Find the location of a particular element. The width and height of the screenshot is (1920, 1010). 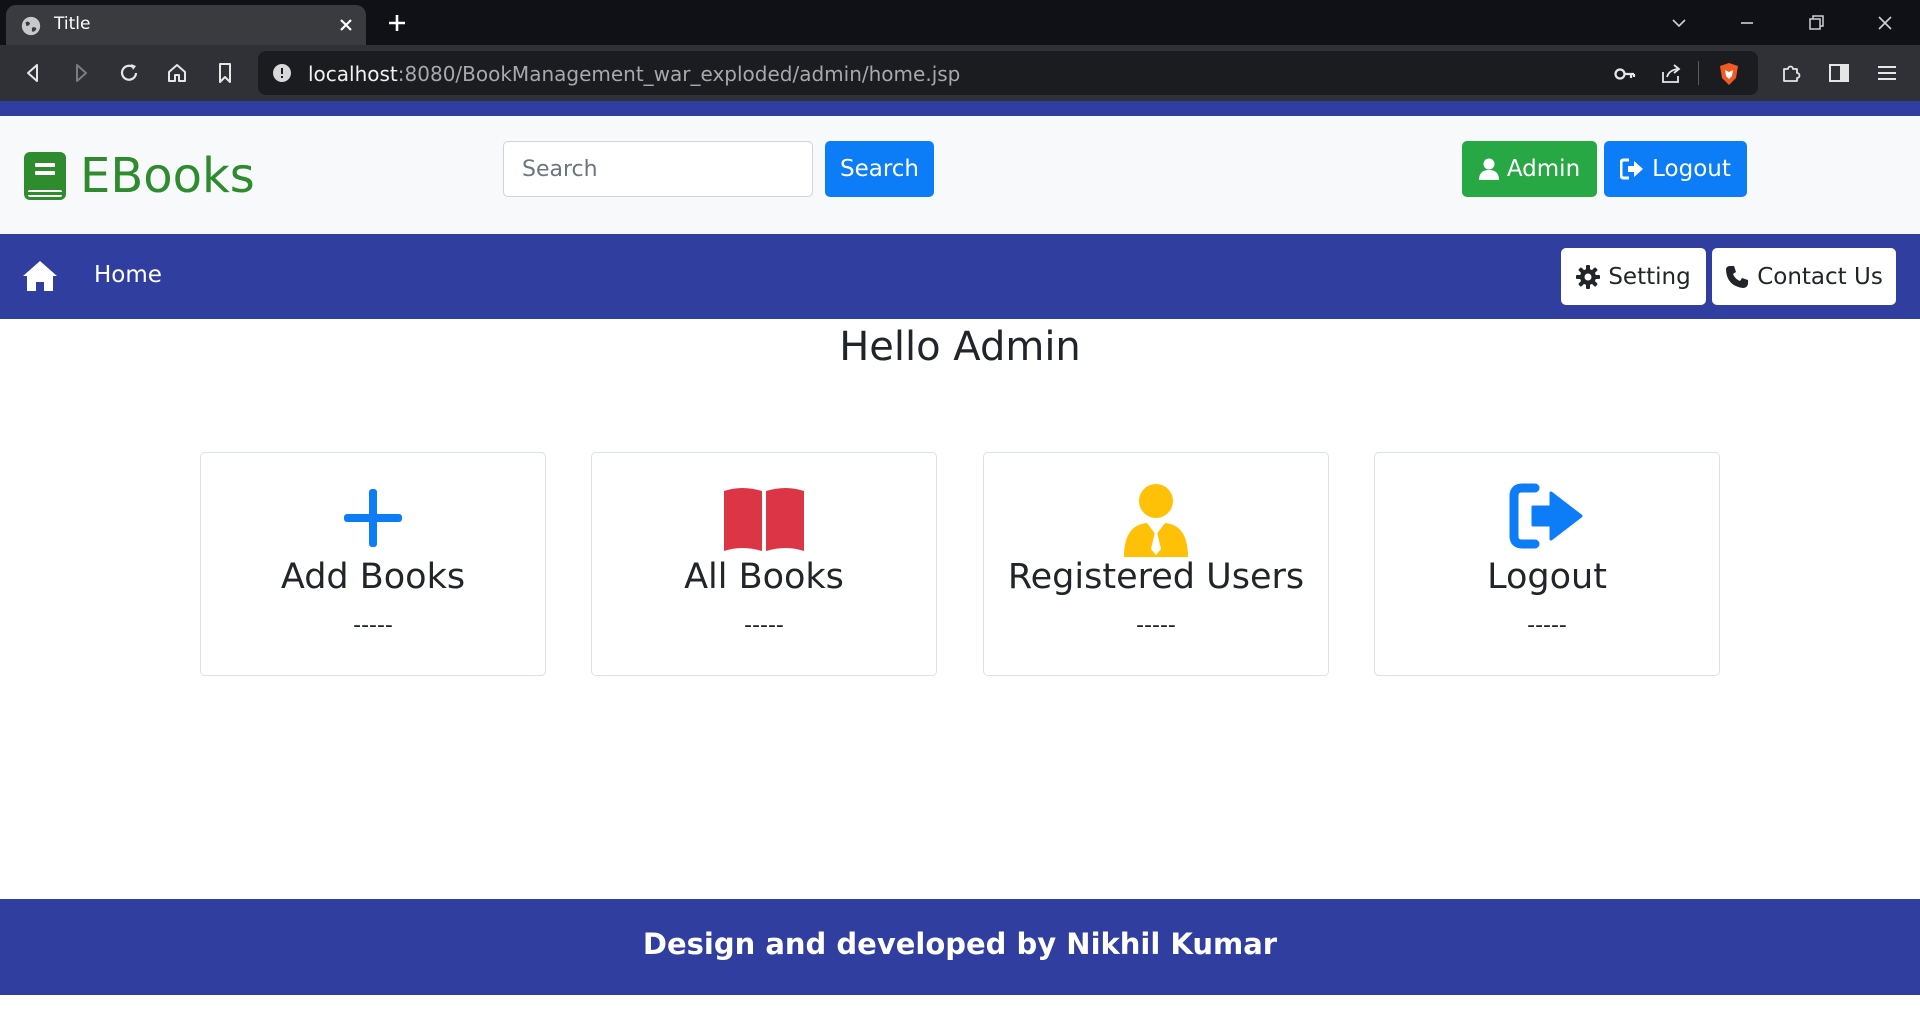

back-icon is located at coordinates (33, 73).